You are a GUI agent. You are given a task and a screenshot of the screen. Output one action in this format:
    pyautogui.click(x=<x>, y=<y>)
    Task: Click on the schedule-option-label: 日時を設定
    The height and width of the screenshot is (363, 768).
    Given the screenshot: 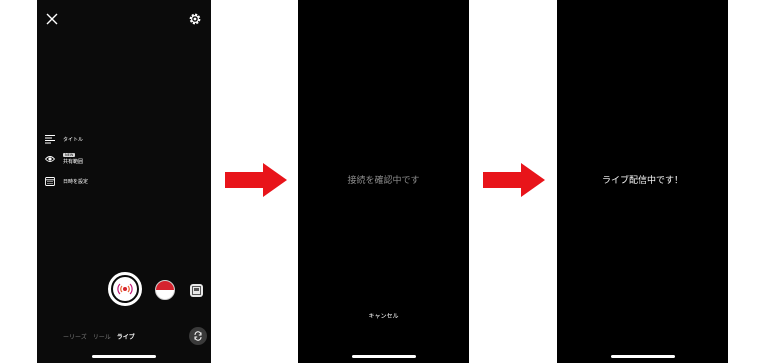 What is the action you would take?
    pyautogui.click(x=76, y=181)
    